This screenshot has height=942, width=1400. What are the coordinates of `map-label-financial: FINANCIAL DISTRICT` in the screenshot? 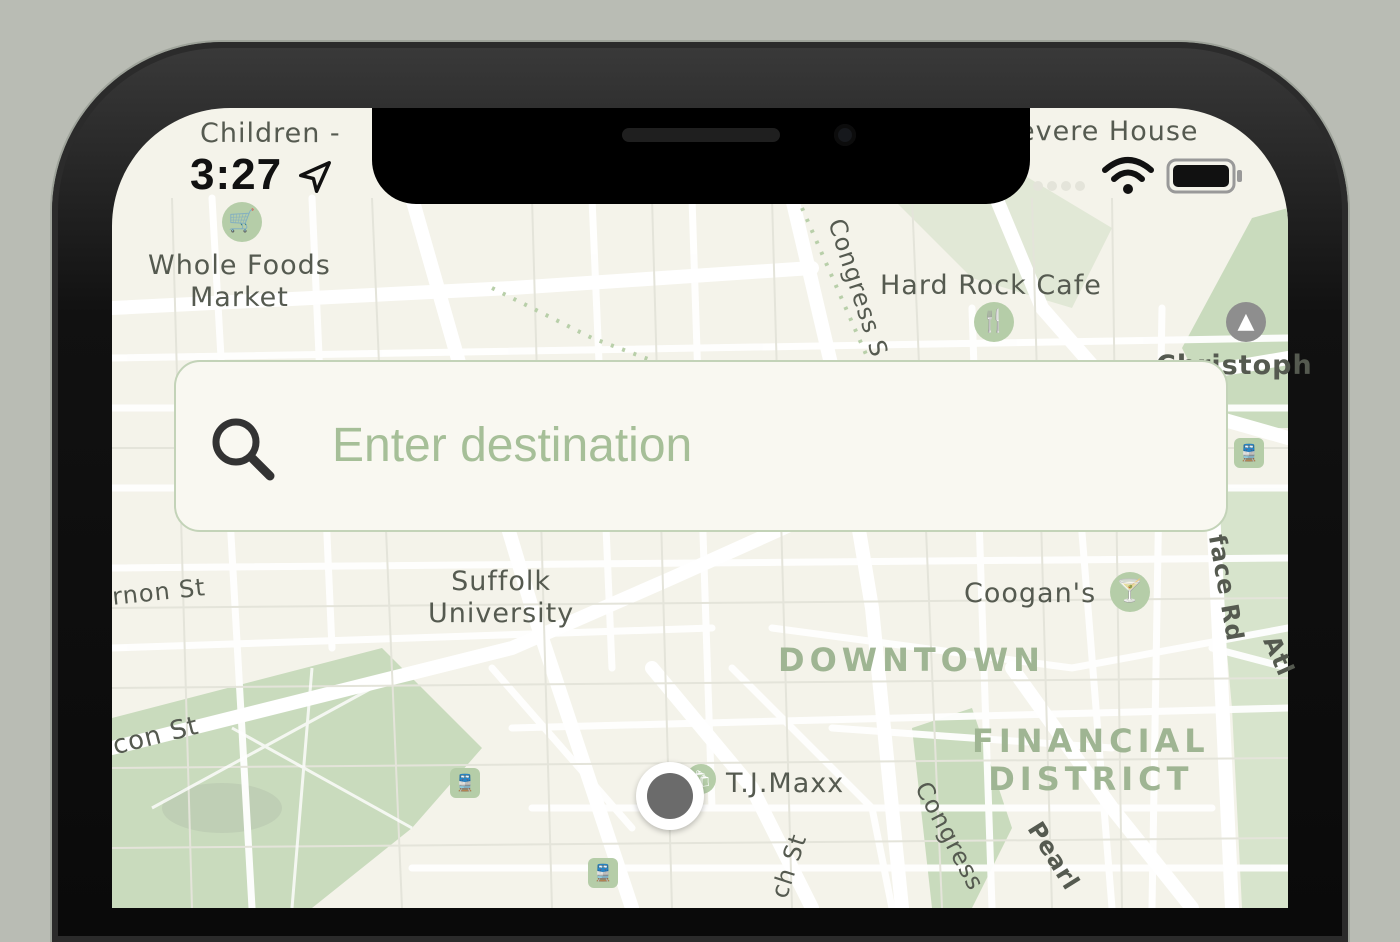 It's located at (1091, 760).